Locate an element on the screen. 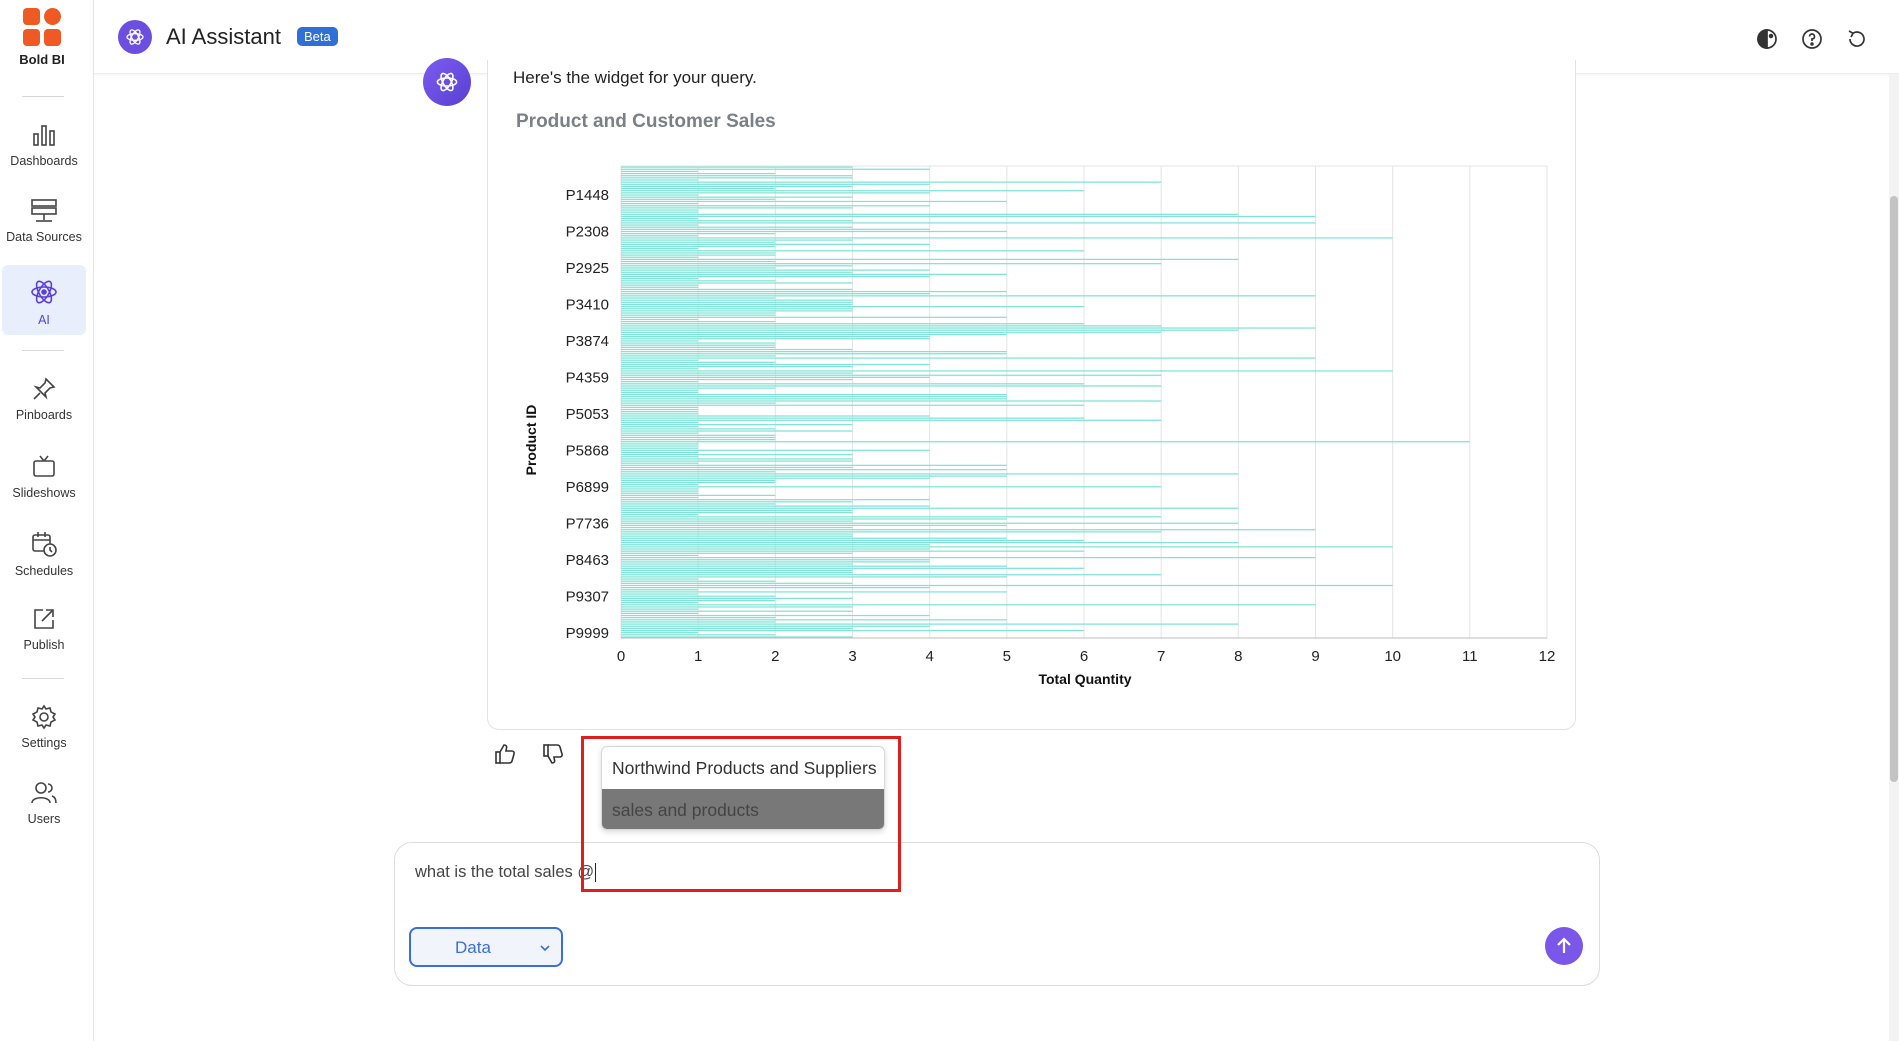  sidebar-item-label: Dashboards is located at coordinates (44, 161).